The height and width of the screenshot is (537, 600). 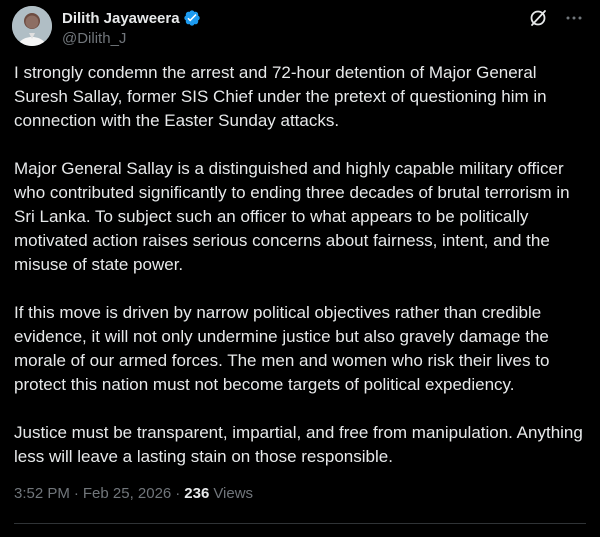 What do you see at coordinates (556, 18) in the screenshot?
I see `tweet-actions` at bounding box center [556, 18].